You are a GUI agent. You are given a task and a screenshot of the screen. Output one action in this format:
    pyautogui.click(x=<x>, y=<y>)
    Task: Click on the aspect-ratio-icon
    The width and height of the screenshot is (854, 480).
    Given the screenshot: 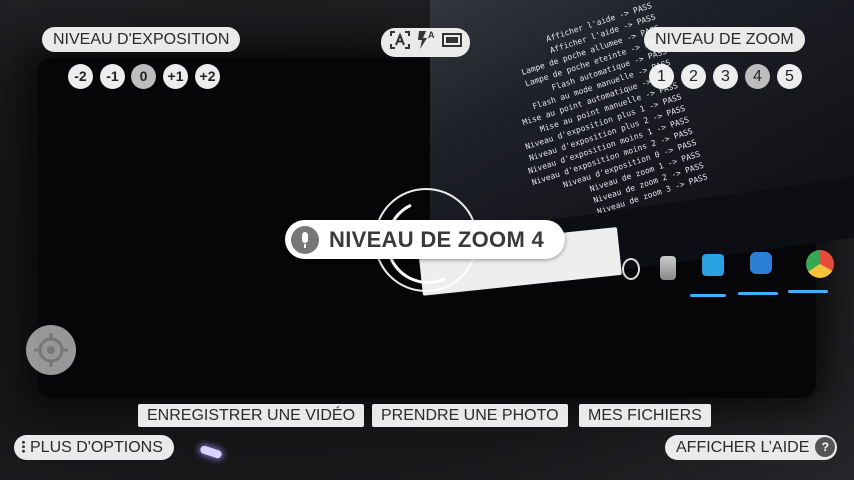 What is the action you would take?
    pyautogui.click(x=452, y=42)
    